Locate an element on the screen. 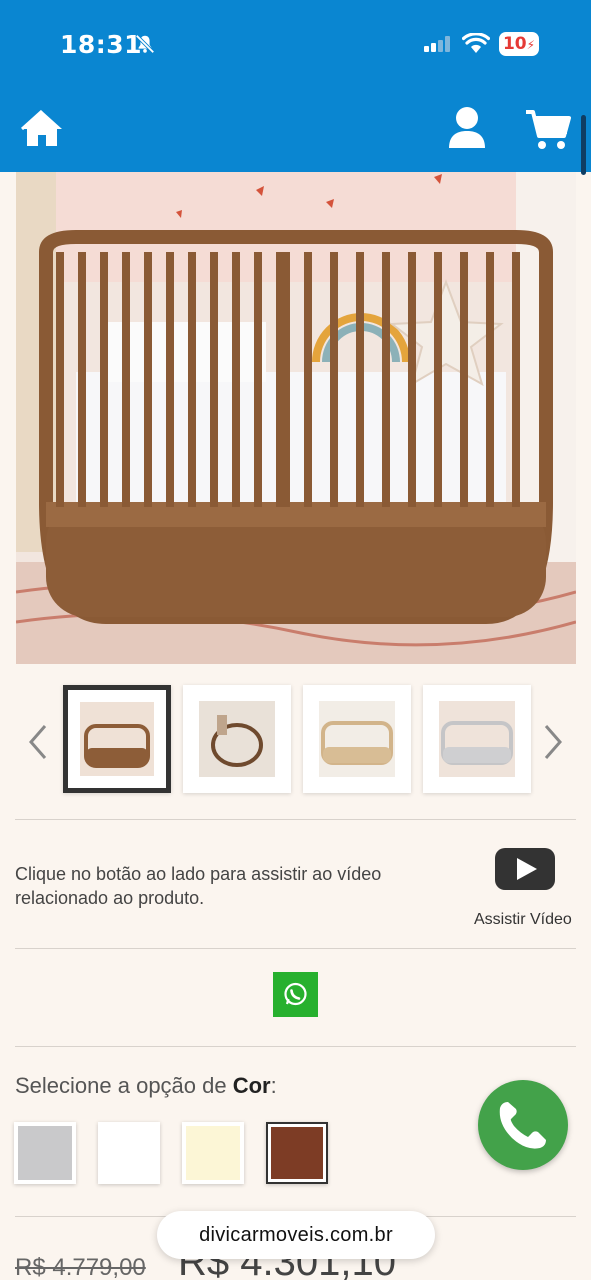  option-label-prefix: Selecione a opção de is located at coordinates (124, 1085).